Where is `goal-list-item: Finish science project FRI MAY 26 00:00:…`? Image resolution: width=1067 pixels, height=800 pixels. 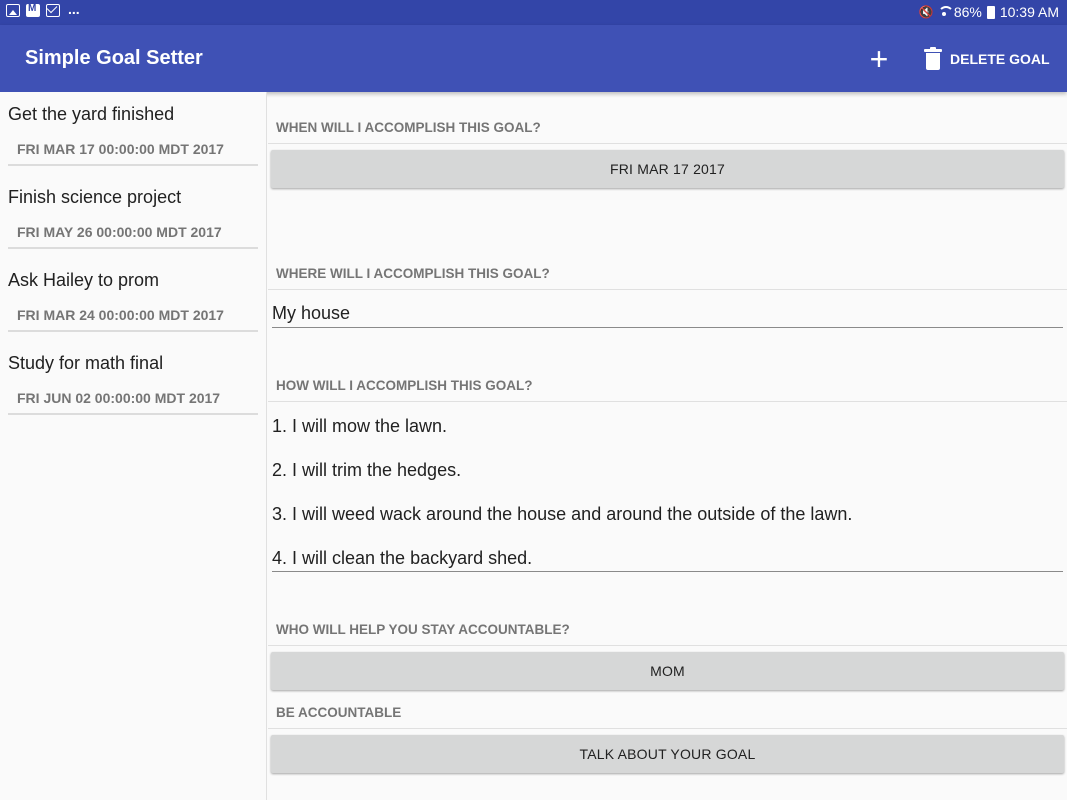 goal-list-item: Finish science project FRI MAY 26 00:00:… is located at coordinates (133, 216).